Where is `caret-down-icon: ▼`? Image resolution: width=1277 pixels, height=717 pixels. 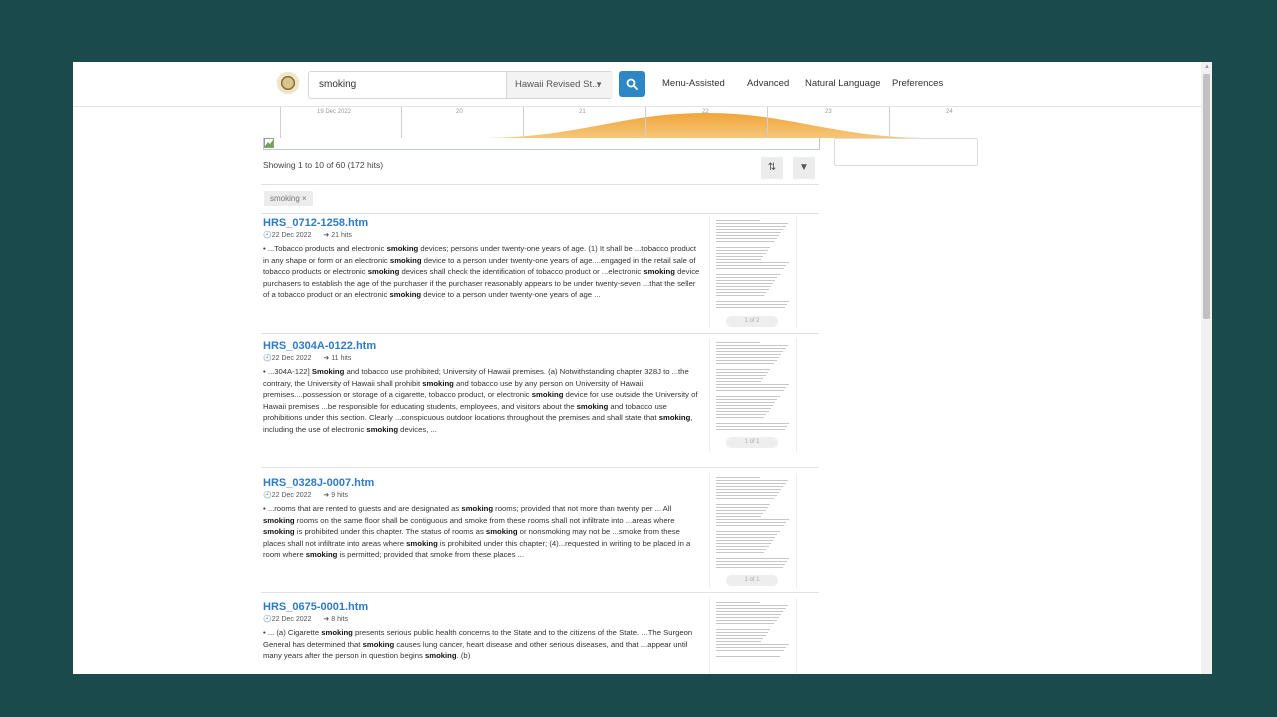 caret-down-icon: ▼ is located at coordinates (599, 84).